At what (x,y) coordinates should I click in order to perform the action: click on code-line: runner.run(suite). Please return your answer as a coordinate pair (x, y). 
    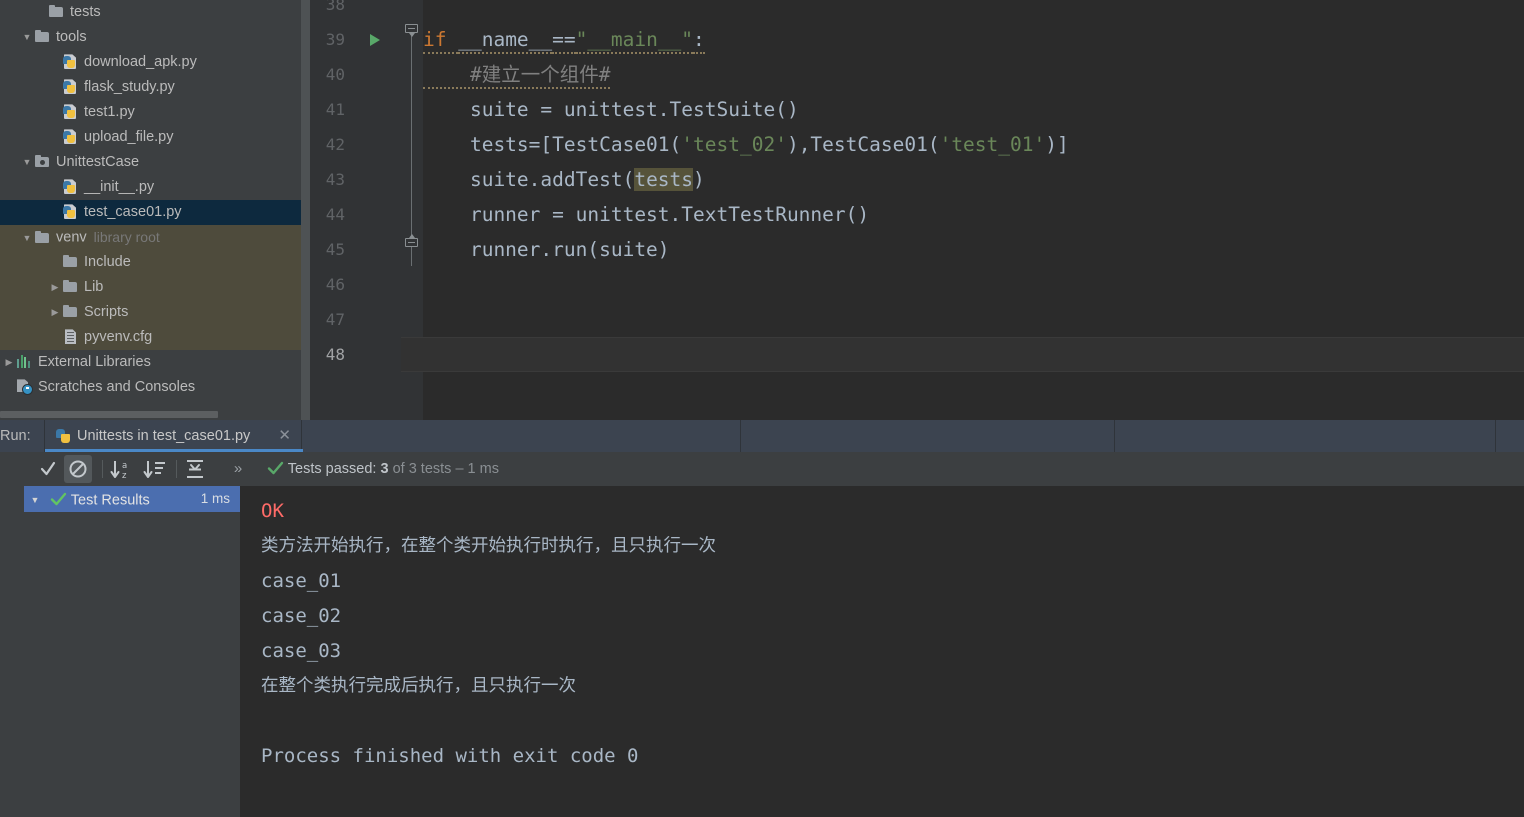
    Looking at the image, I should click on (546, 249).